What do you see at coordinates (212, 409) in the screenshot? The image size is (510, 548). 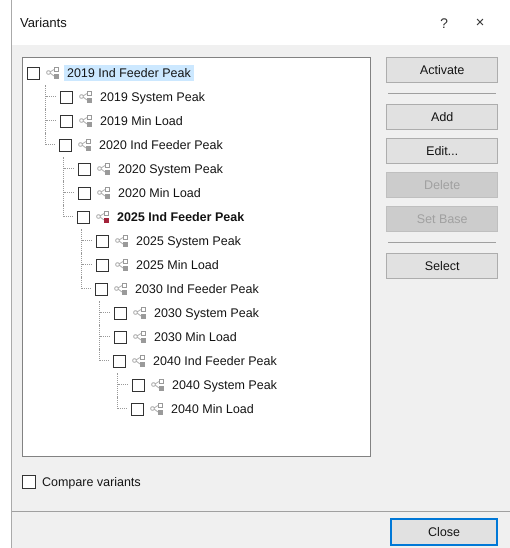 I see `tree-item: 2040 Min Load` at bounding box center [212, 409].